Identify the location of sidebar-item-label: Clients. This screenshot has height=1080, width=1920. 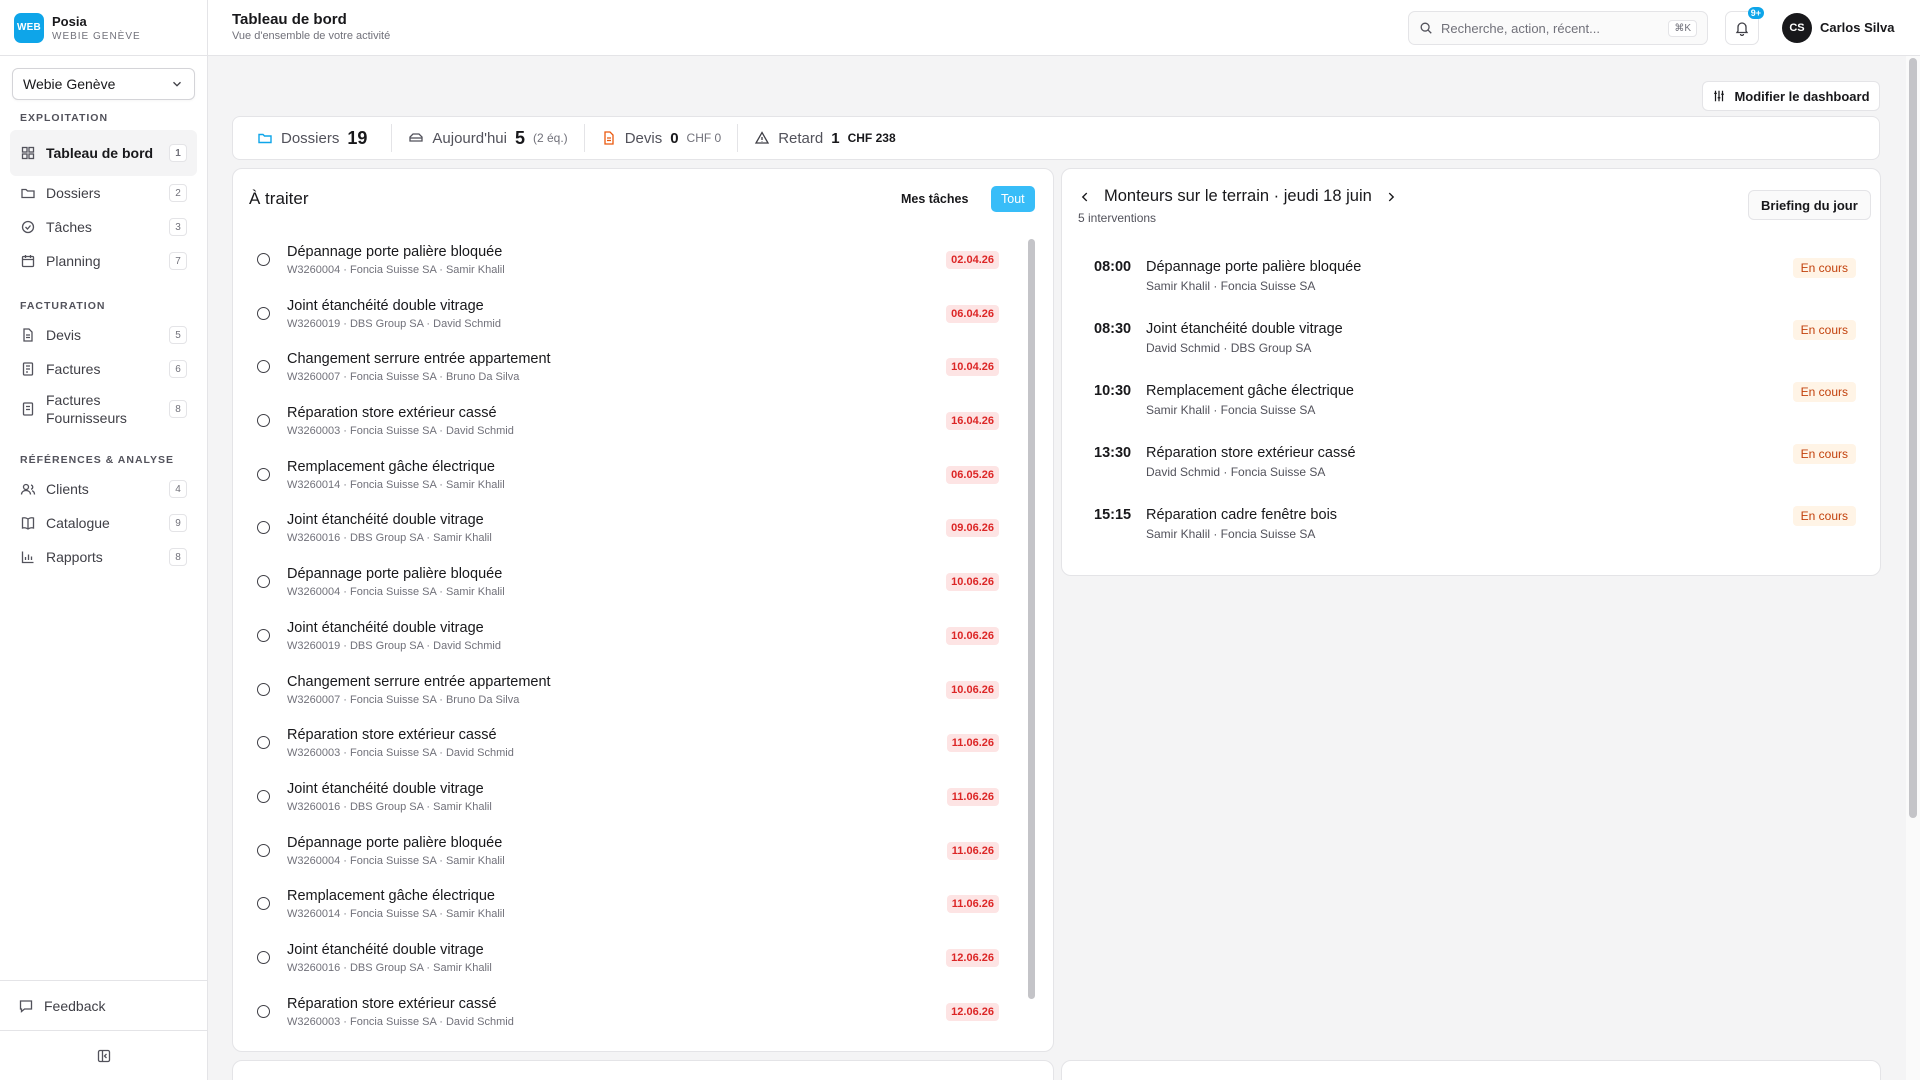
(67, 489).